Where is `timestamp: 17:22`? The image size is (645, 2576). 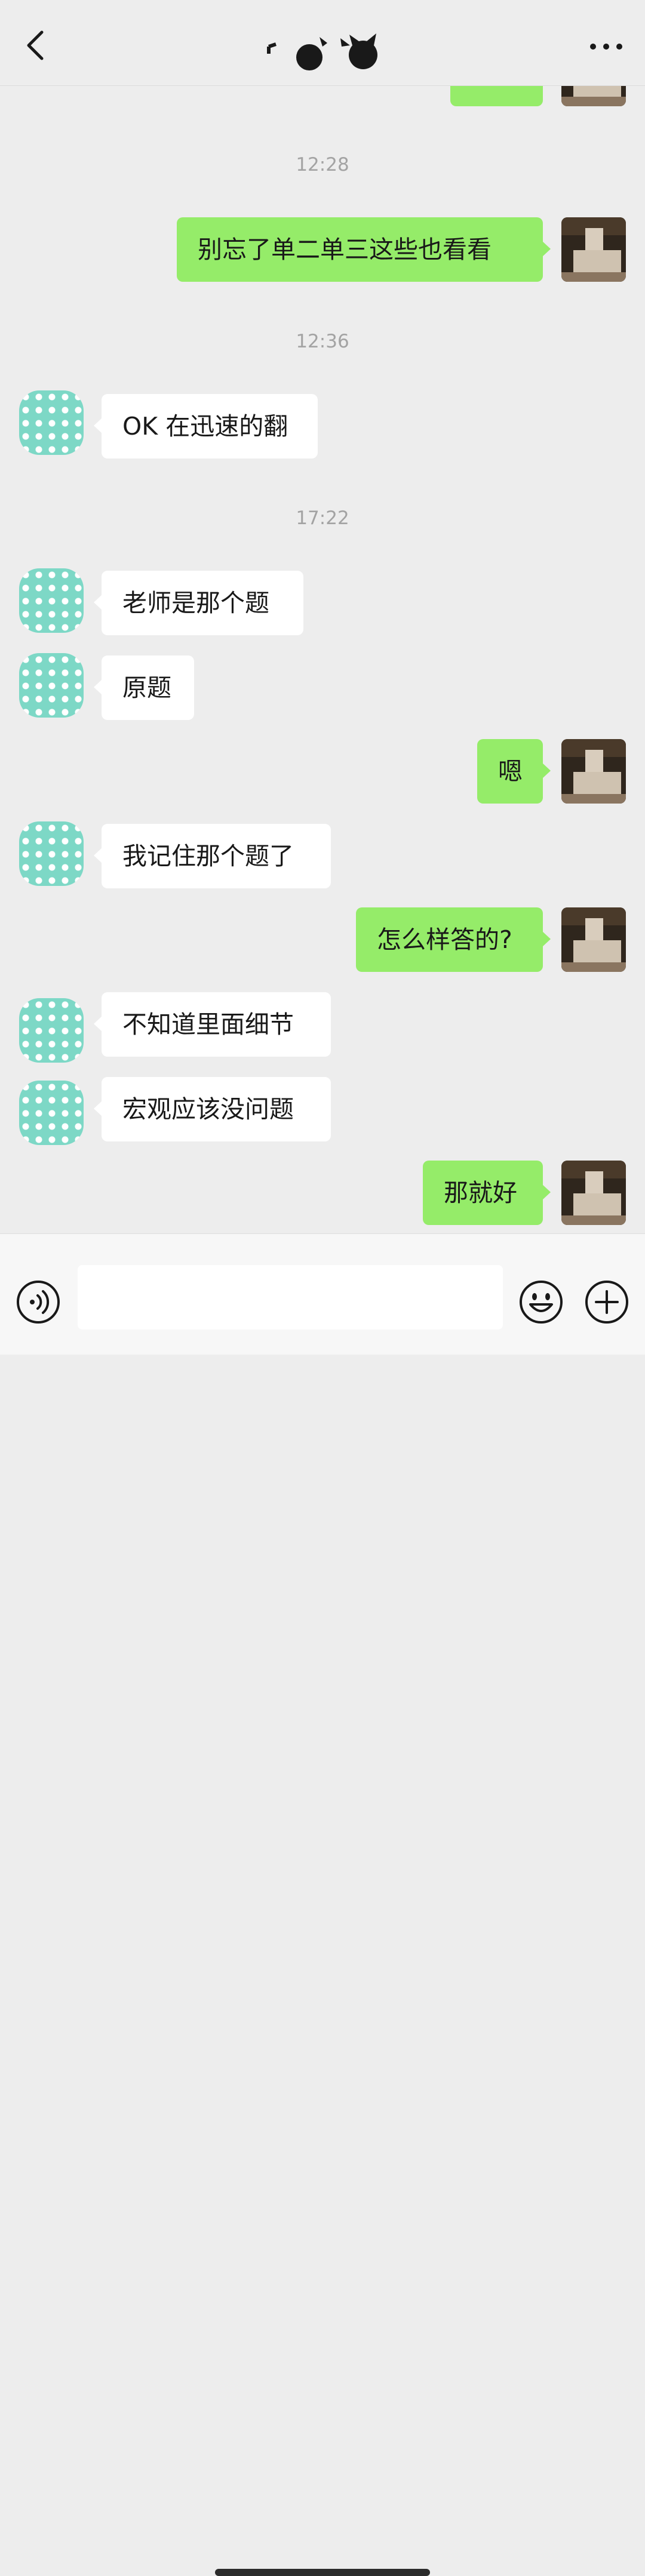 timestamp: 17:22 is located at coordinates (322, 518).